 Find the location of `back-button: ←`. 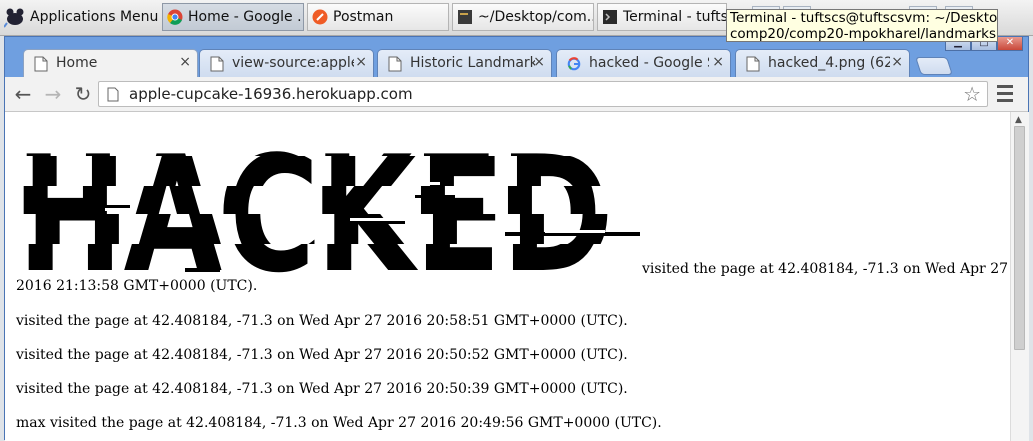

back-button: ← is located at coordinates (23, 94).